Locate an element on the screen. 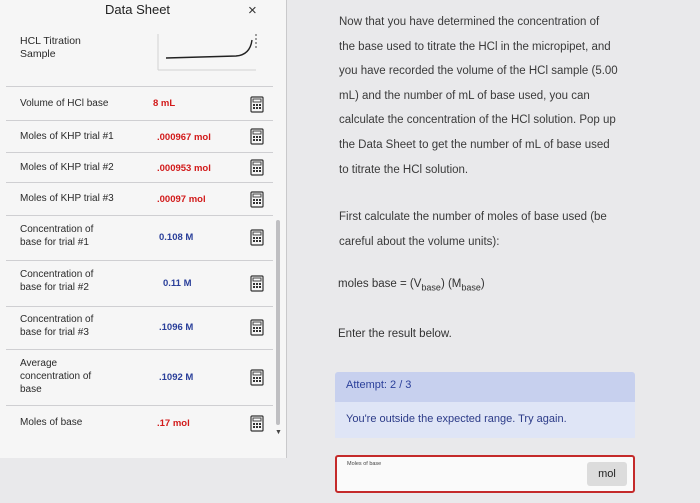 The width and height of the screenshot is (700, 503). row-value: .000967 mol is located at coordinates (184, 137).